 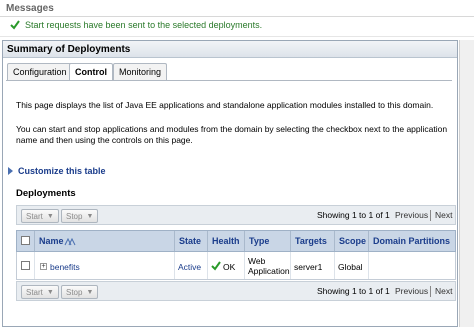 I want to click on column-header-domain-partitions: Domain Partitions, so click(x=411, y=241).